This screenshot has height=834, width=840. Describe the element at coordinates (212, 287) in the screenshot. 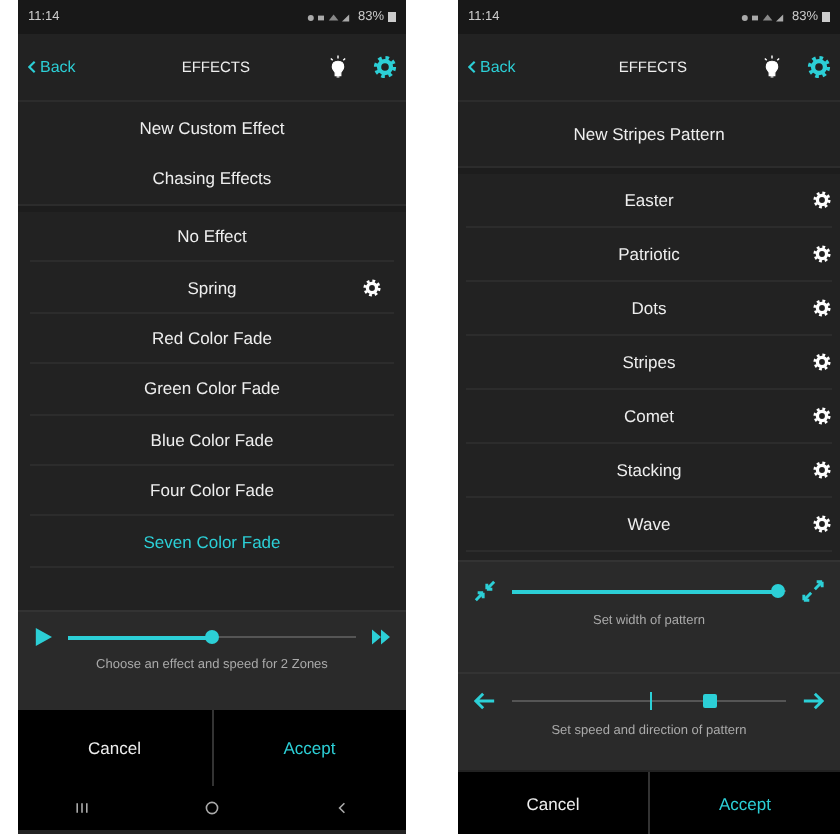

I see `effect-option: Spring` at that location.